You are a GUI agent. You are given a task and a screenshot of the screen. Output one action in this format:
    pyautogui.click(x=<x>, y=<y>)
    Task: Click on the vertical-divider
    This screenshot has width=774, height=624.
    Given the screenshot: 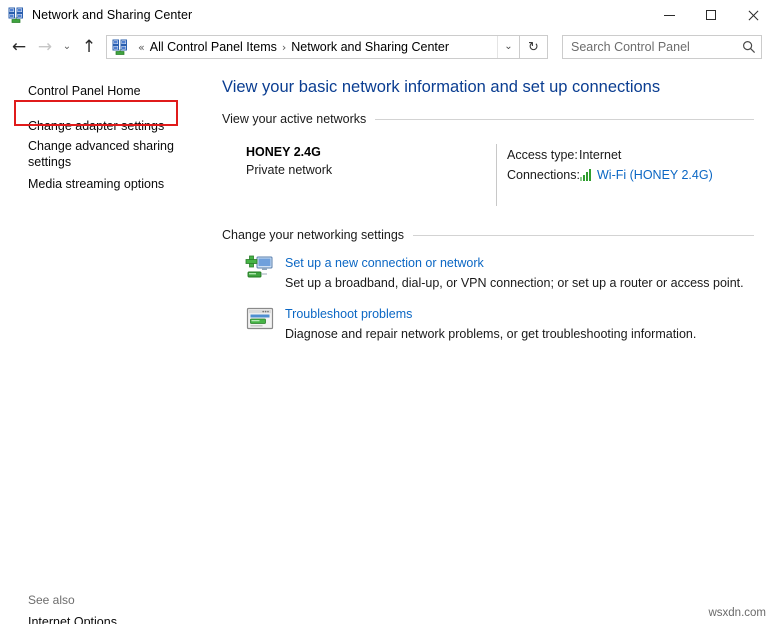 What is the action you would take?
    pyautogui.click(x=496, y=175)
    